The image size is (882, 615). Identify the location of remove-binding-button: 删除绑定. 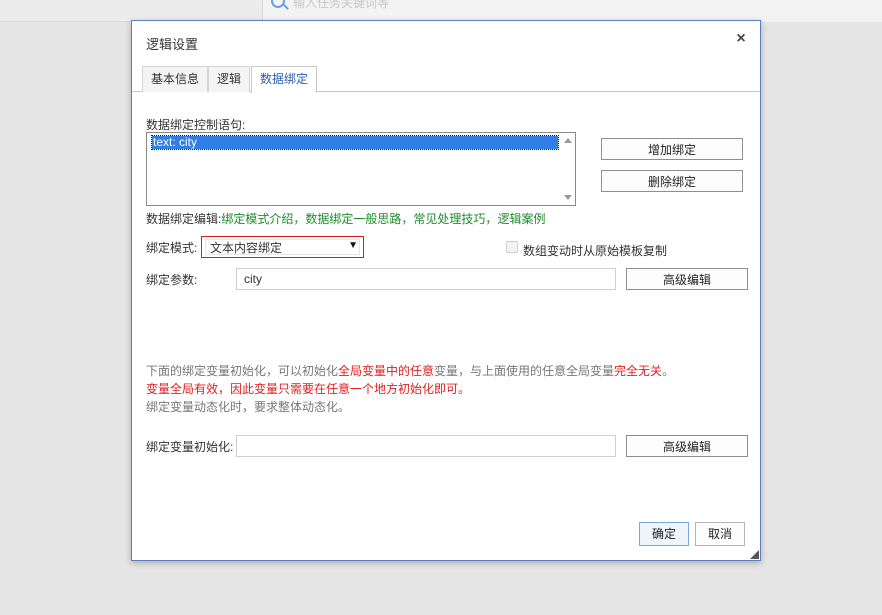
(672, 181).